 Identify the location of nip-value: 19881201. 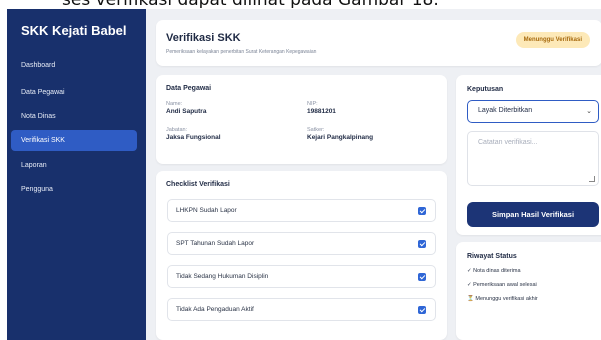
(321, 111).